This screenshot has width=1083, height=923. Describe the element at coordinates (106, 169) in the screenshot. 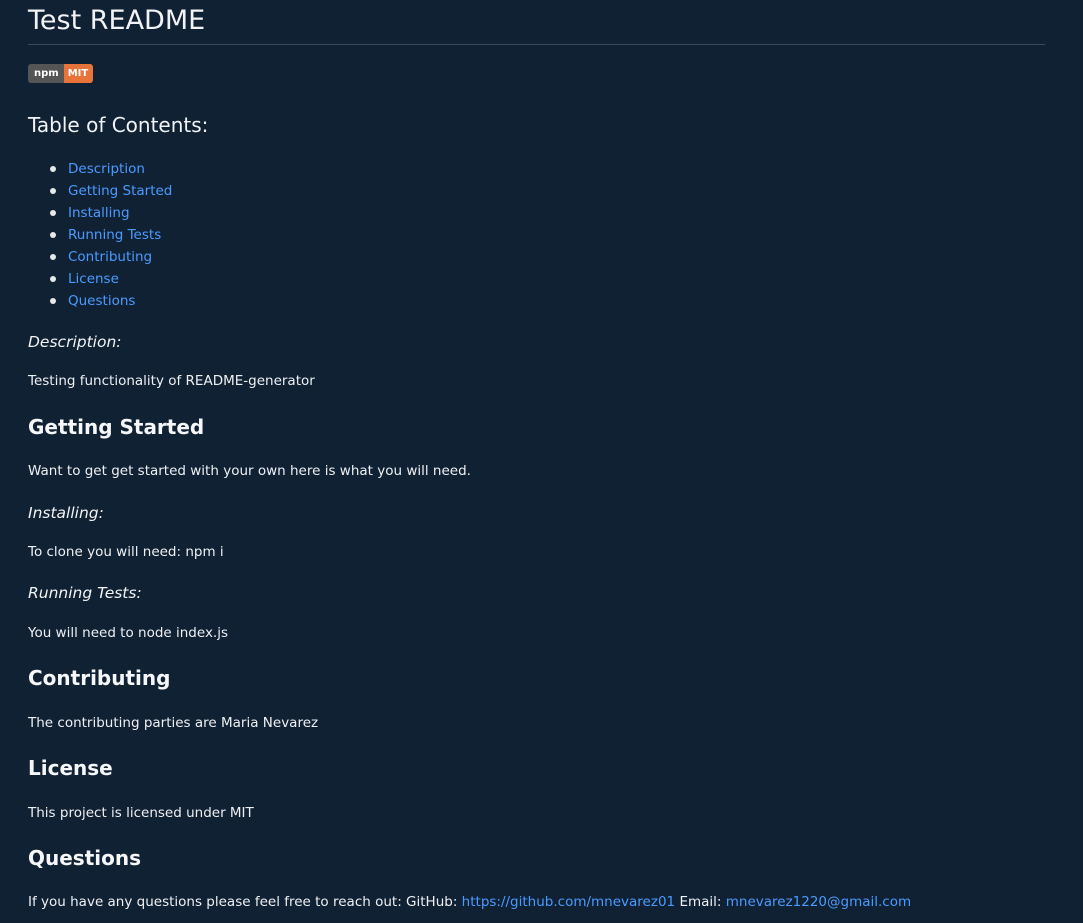

I see `toc-link-description: Description` at that location.